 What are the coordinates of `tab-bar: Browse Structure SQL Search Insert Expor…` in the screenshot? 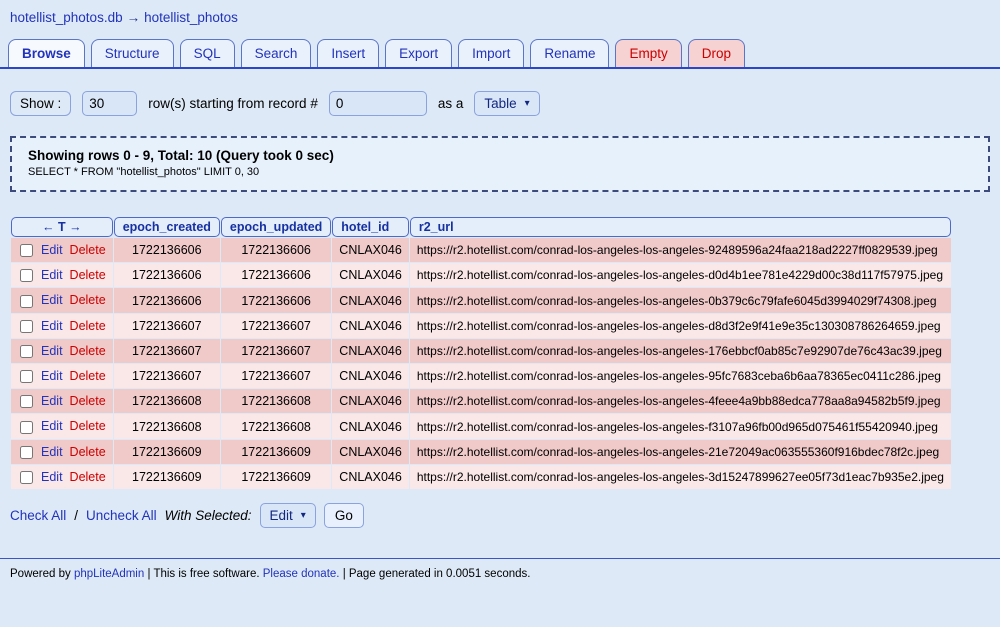 It's located at (500, 48).